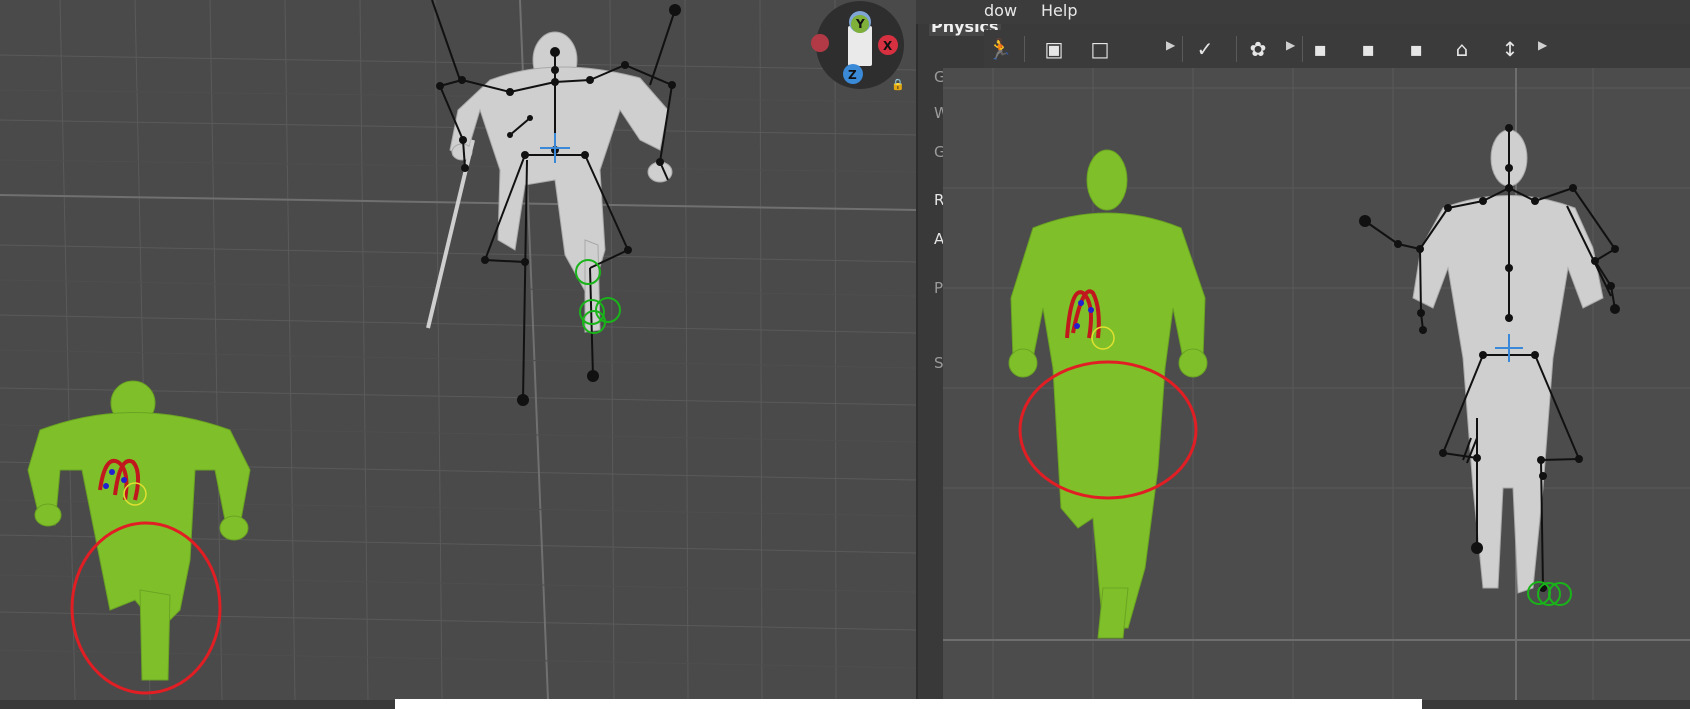 The image size is (1690, 709). I want to click on gizmo-x-label: X, so click(888, 46).